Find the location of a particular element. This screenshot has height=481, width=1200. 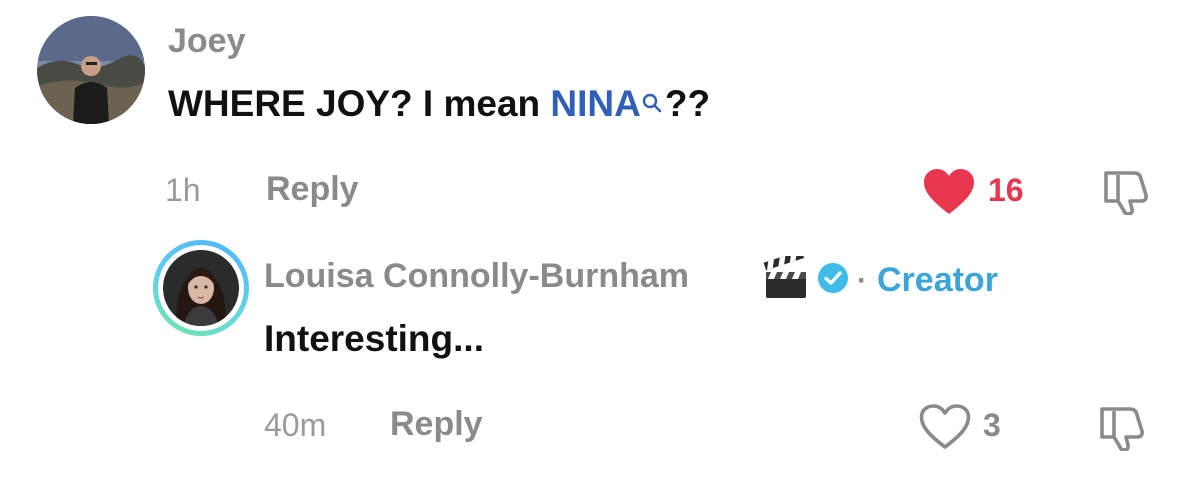

comment-username: Joey is located at coordinates (207, 41).